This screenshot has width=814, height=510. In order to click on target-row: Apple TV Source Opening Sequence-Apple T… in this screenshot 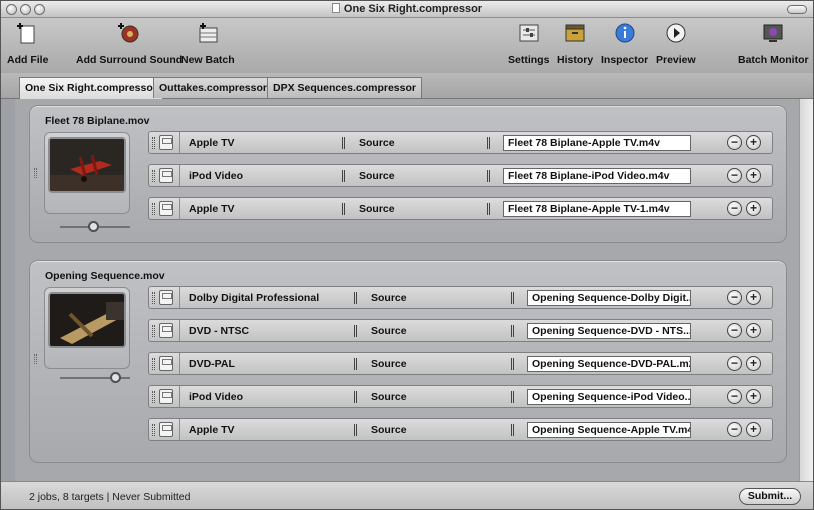, I will do `click(460, 429)`.